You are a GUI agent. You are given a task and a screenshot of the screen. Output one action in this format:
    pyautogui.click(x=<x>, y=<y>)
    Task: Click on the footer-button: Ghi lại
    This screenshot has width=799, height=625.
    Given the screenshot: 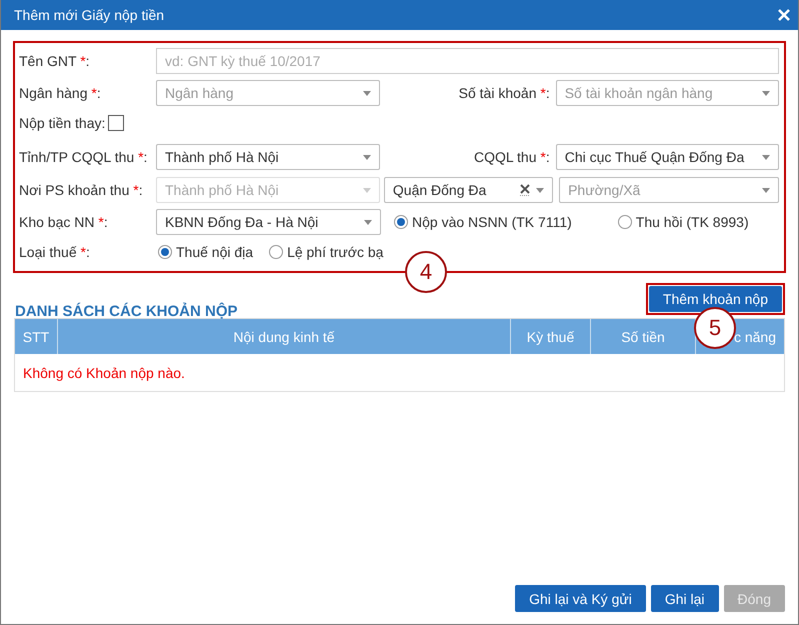 What is the action you would take?
    pyautogui.click(x=684, y=598)
    